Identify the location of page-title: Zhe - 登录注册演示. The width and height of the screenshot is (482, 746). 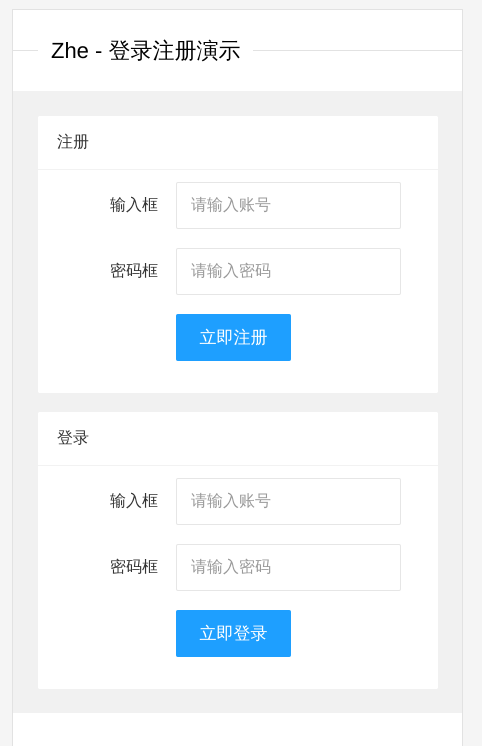
(146, 50).